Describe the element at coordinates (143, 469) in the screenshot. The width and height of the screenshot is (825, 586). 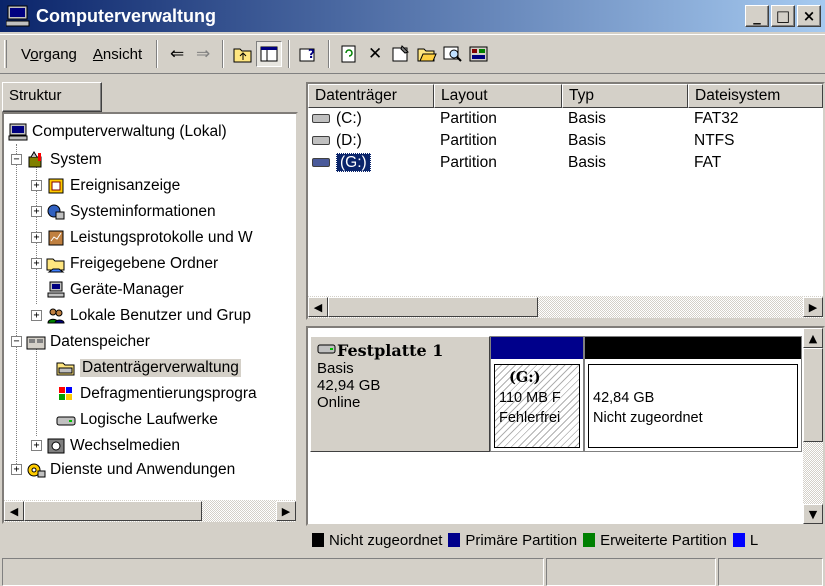
I see `tree-item-label: Dienste und Anwendungen` at that location.